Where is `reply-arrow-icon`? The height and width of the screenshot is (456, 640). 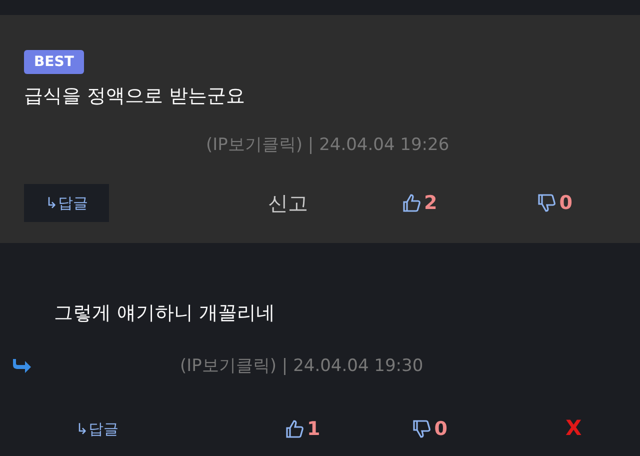
reply-arrow-icon is located at coordinates (21, 366).